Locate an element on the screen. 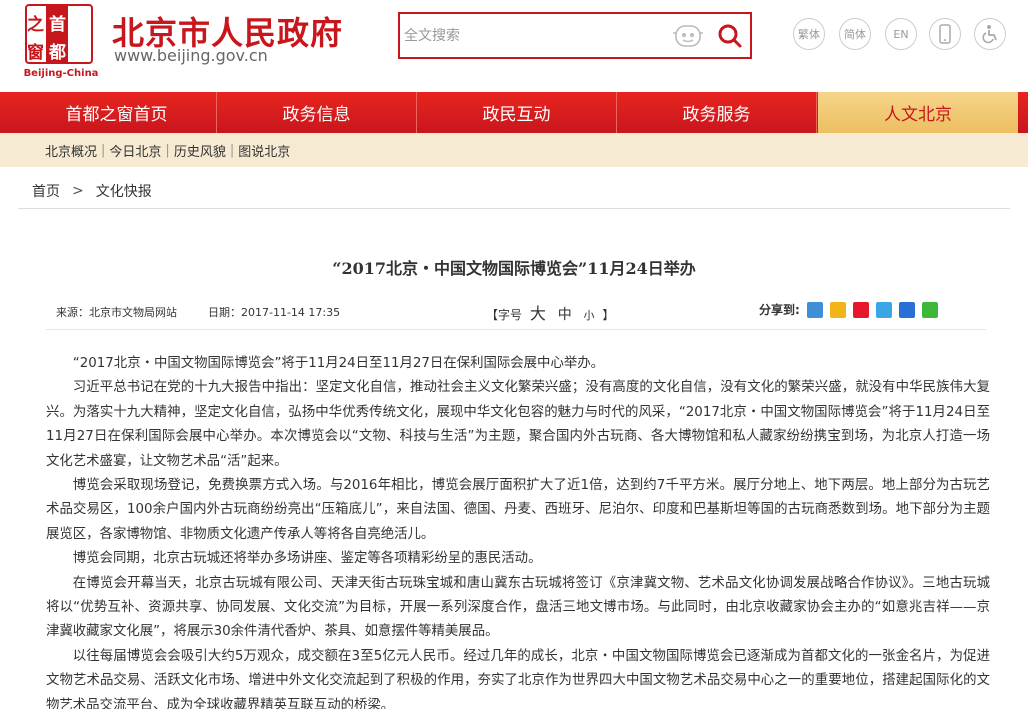 Image resolution: width=1028 pixels, height=709 pixels. sub-nav: 北京概况 | 今日北京 | 历史风貌 | 图说北京 is located at coordinates (514, 150).